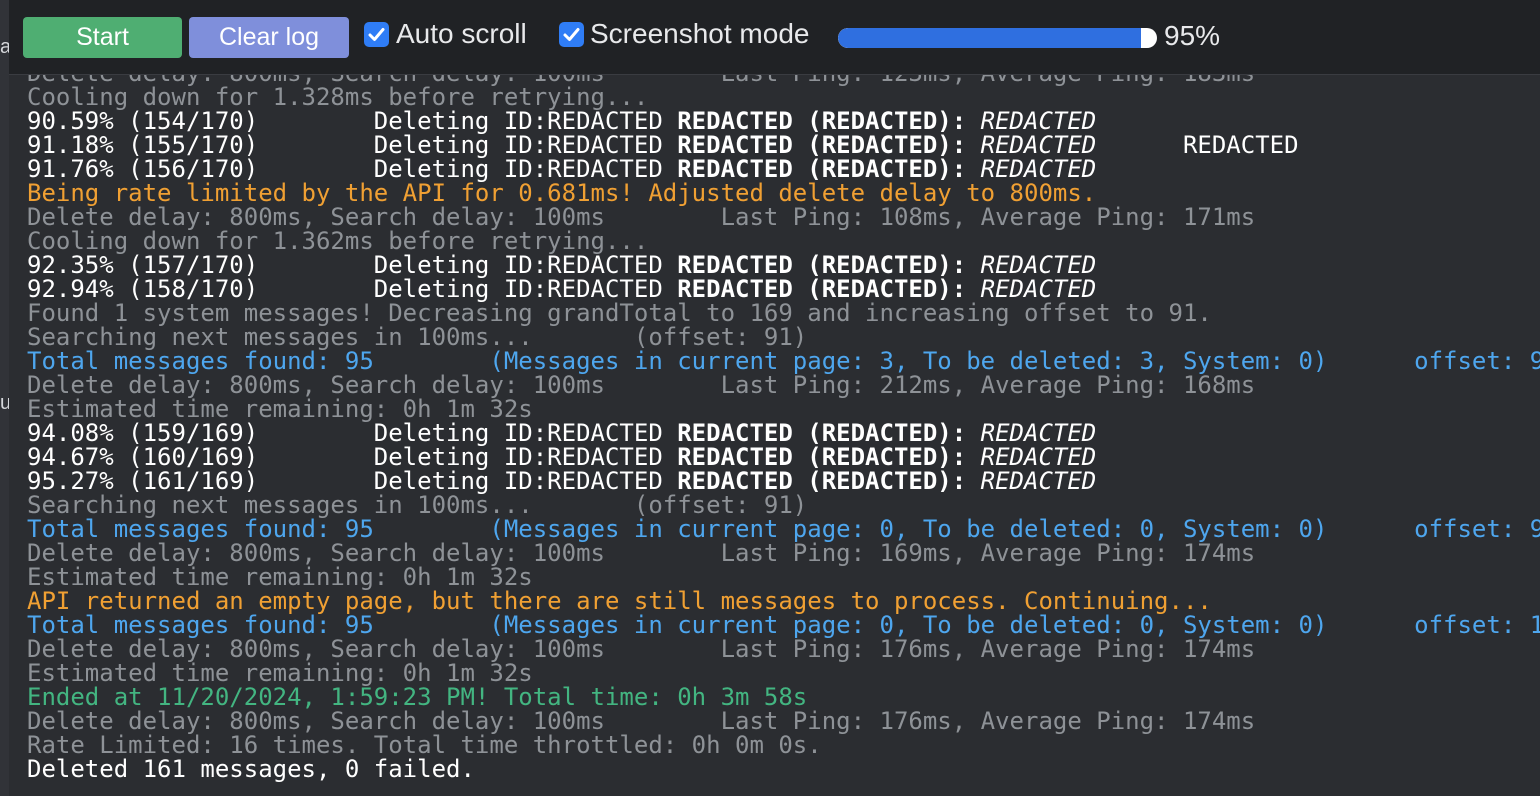  I want to click on screenshot-mode-label: Screenshot mode, so click(699, 34).